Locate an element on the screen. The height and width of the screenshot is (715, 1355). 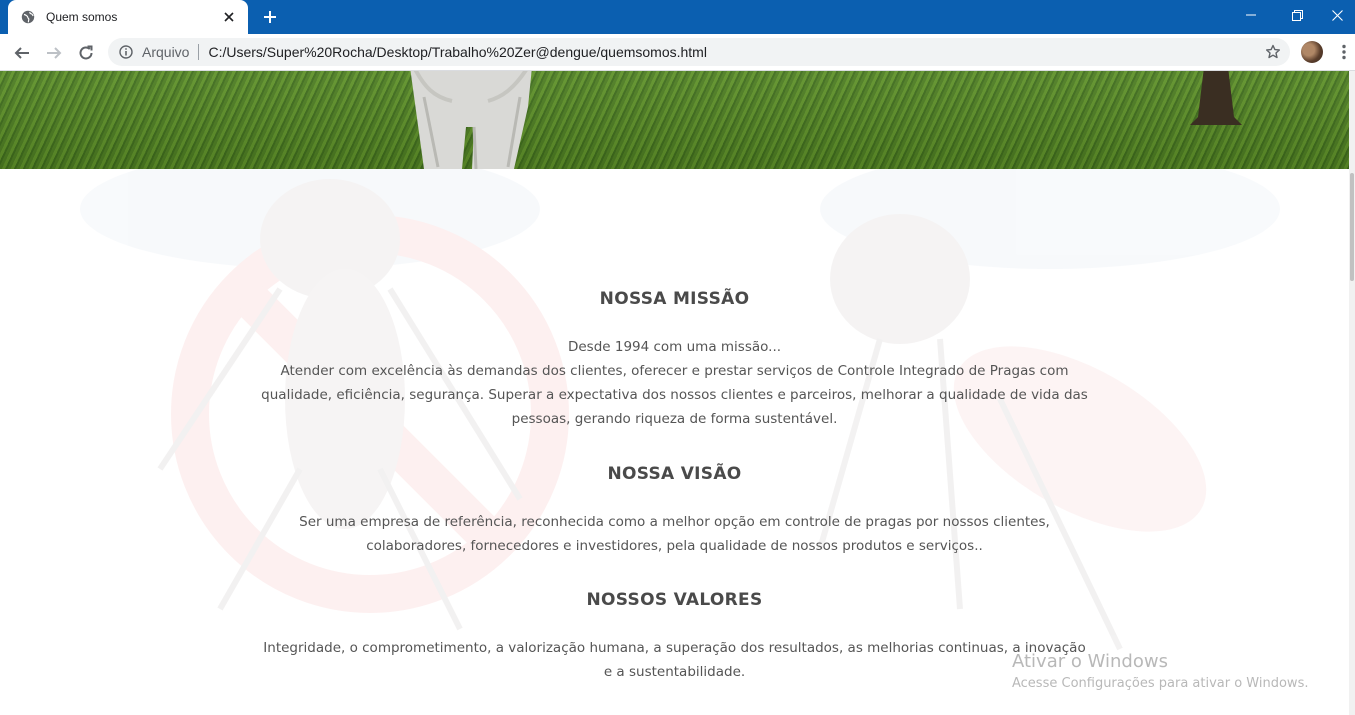
tree-trunk is located at coordinates (1216, 98).